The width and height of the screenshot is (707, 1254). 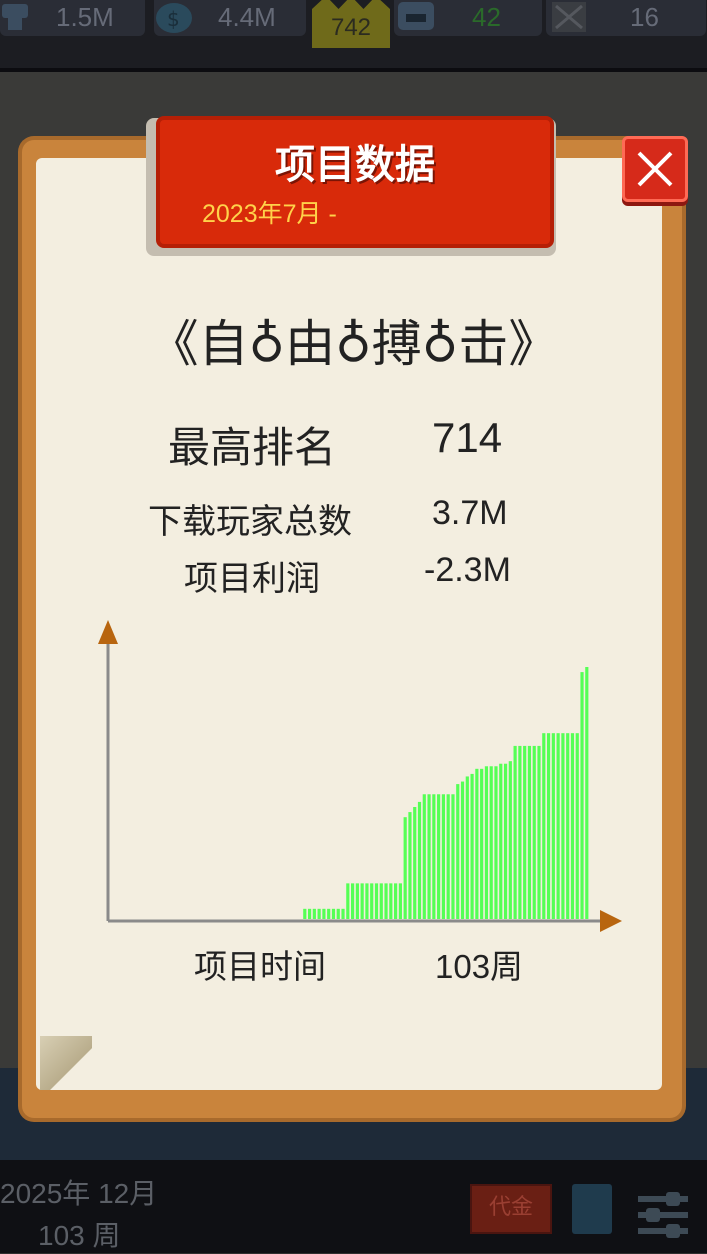 I want to click on profit-value: -2.3M, so click(x=467, y=570).